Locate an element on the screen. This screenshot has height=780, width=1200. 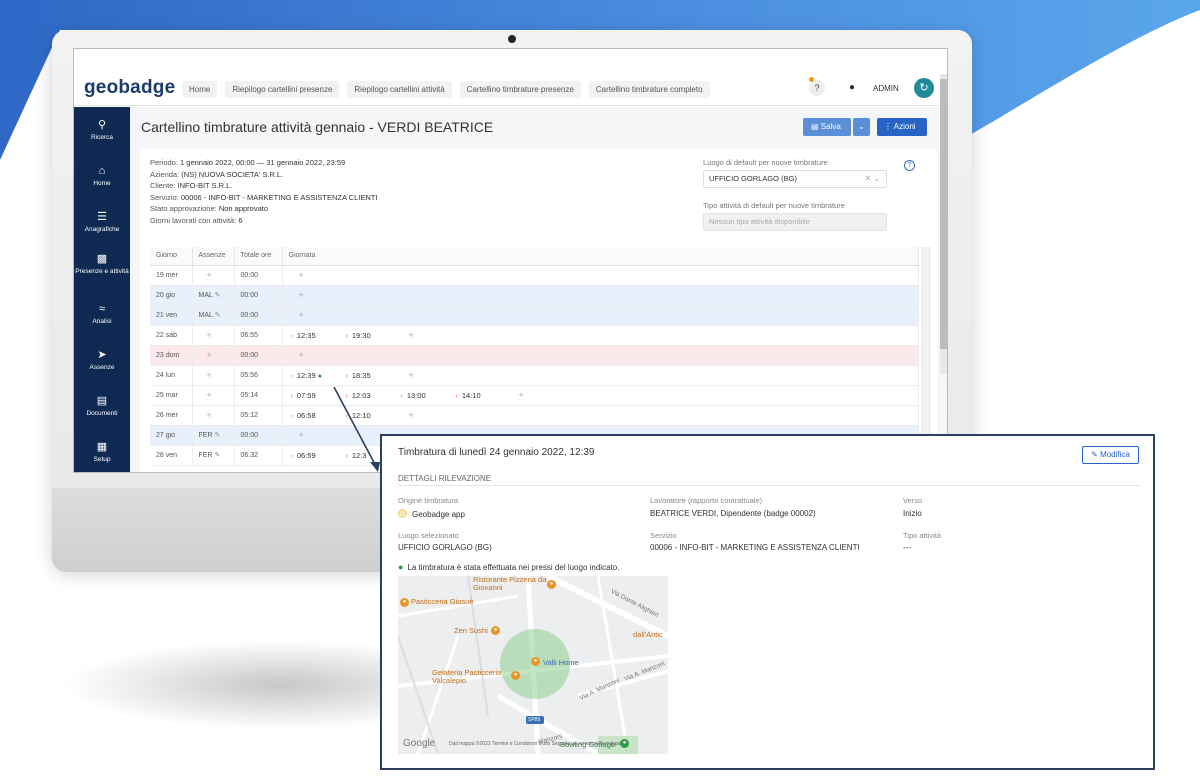
save-button: ▤ Salva is located at coordinates (827, 127).